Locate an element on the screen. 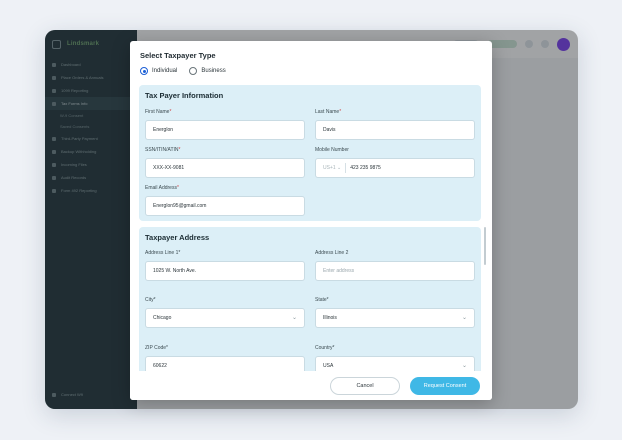  email-label: Email Address* is located at coordinates (162, 188).